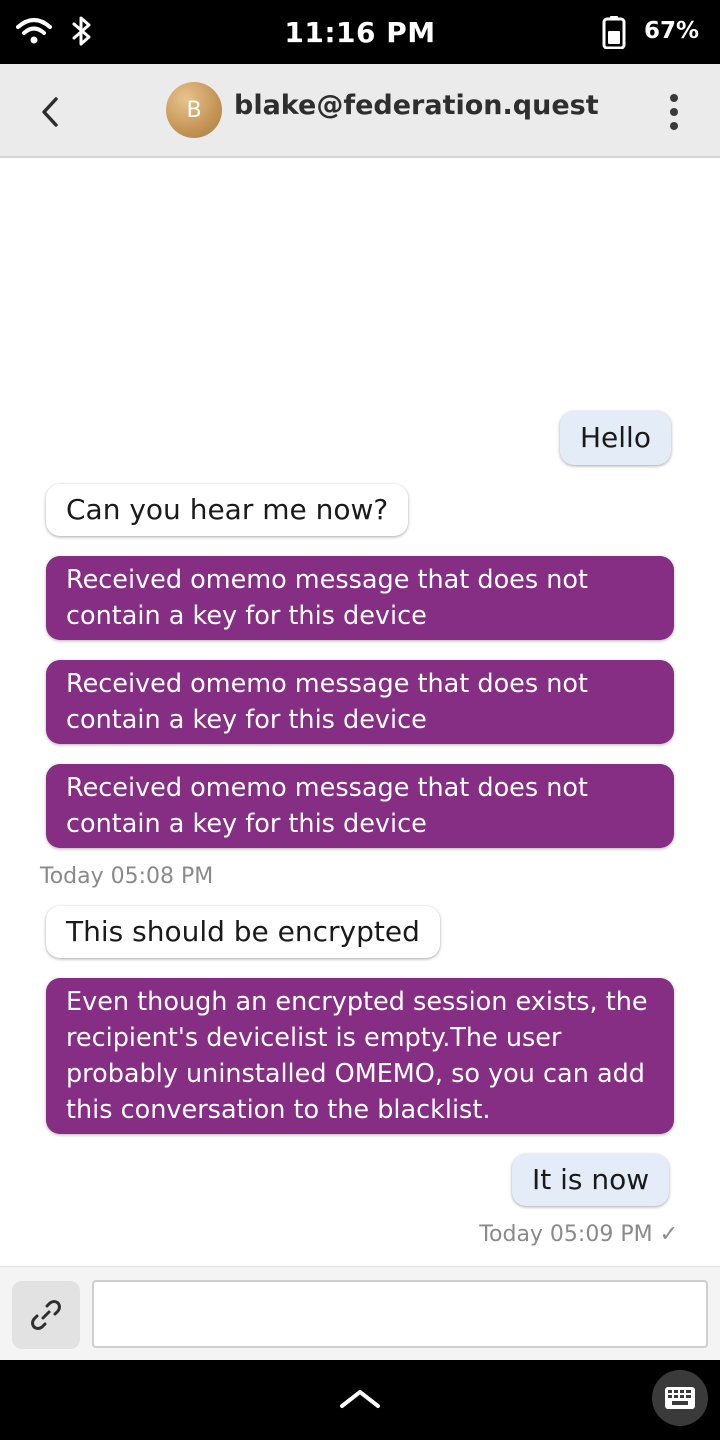  I want to click on message-text: This should be encrypted, so click(243, 931).